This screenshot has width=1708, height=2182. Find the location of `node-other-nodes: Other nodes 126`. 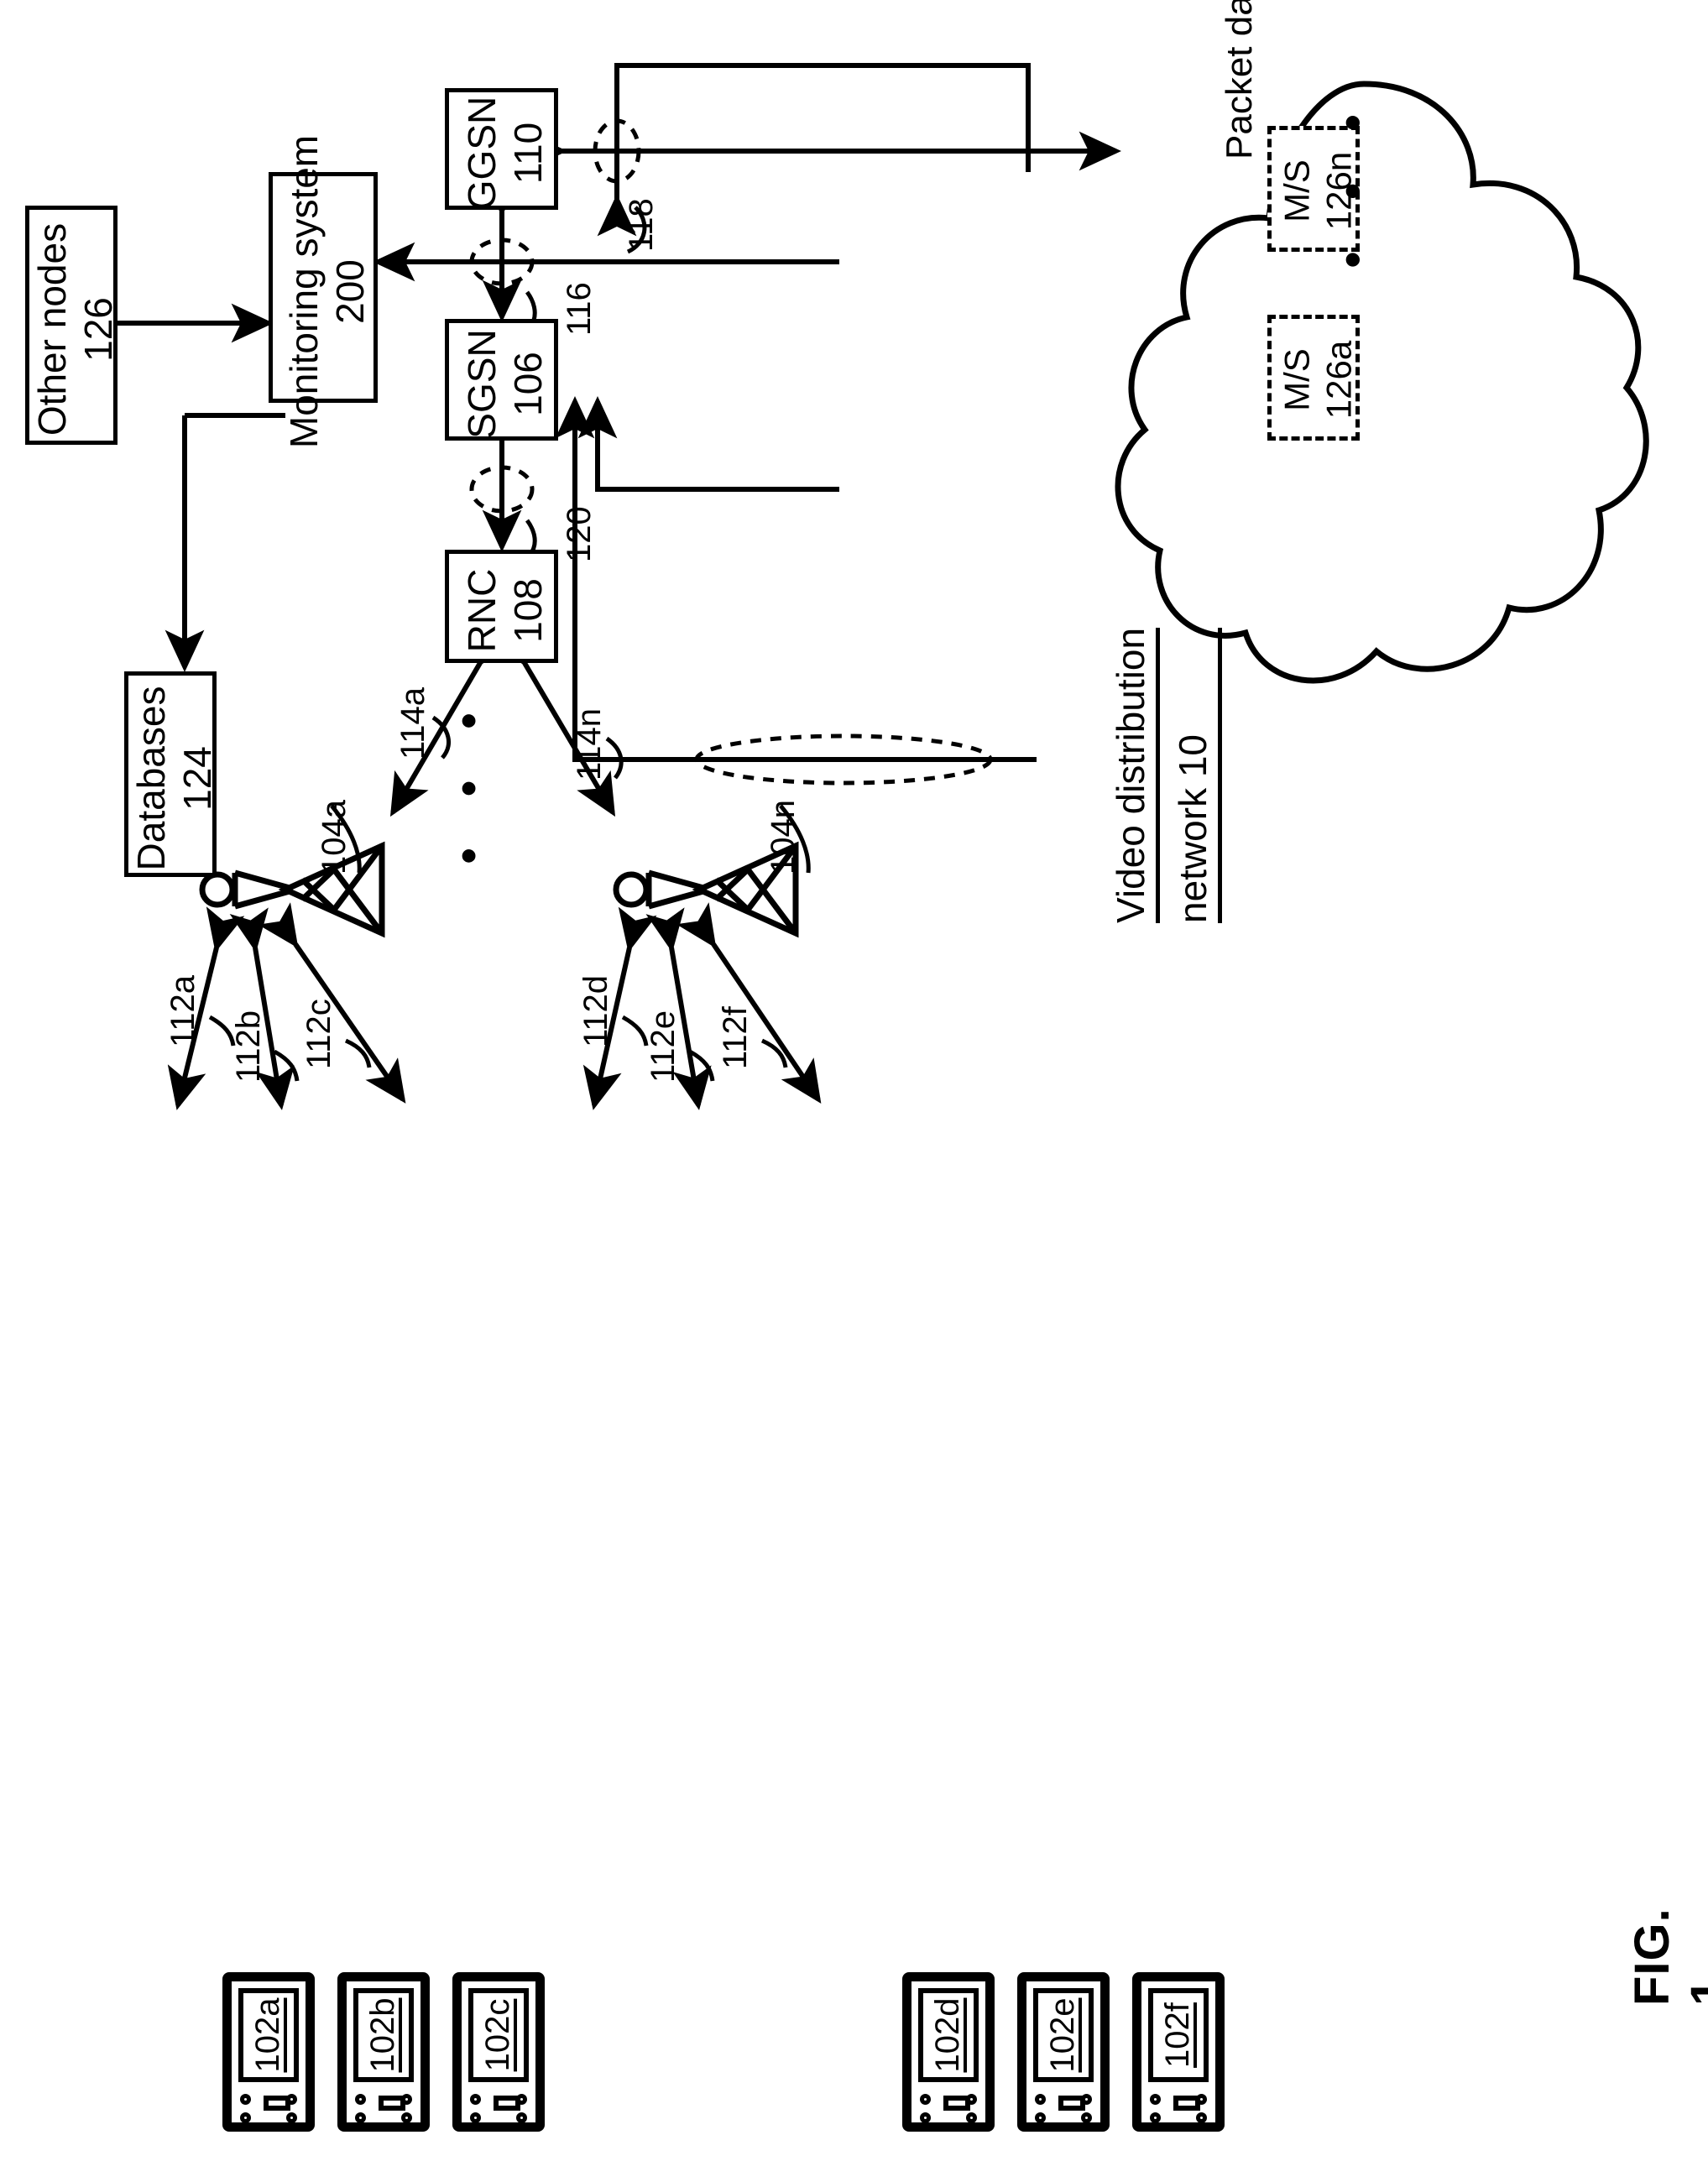

node-other-nodes: Other nodes 126 is located at coordinates (72, 325).